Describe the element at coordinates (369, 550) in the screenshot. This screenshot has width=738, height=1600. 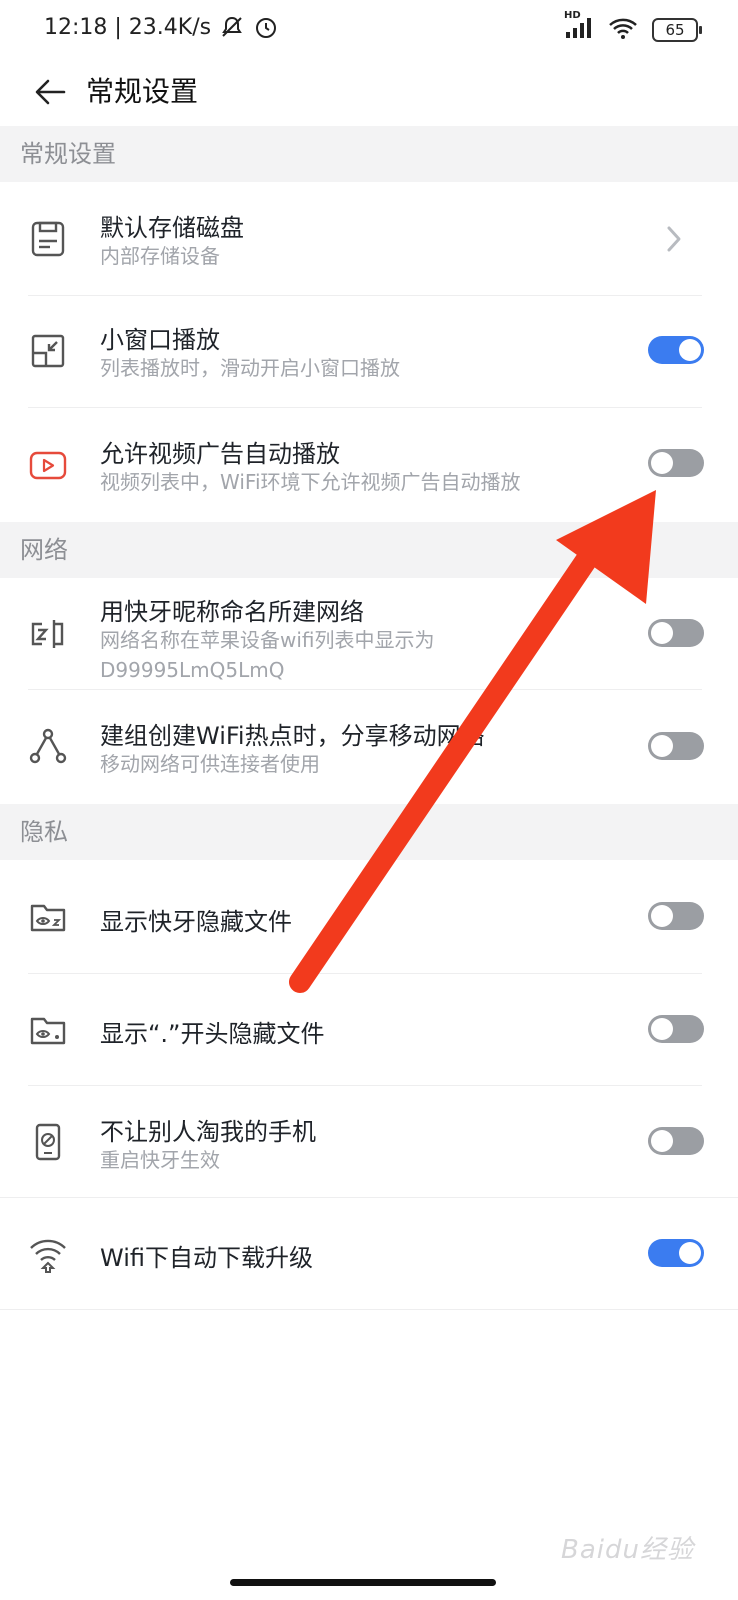
I see `section-header-network: 网络` at that location.